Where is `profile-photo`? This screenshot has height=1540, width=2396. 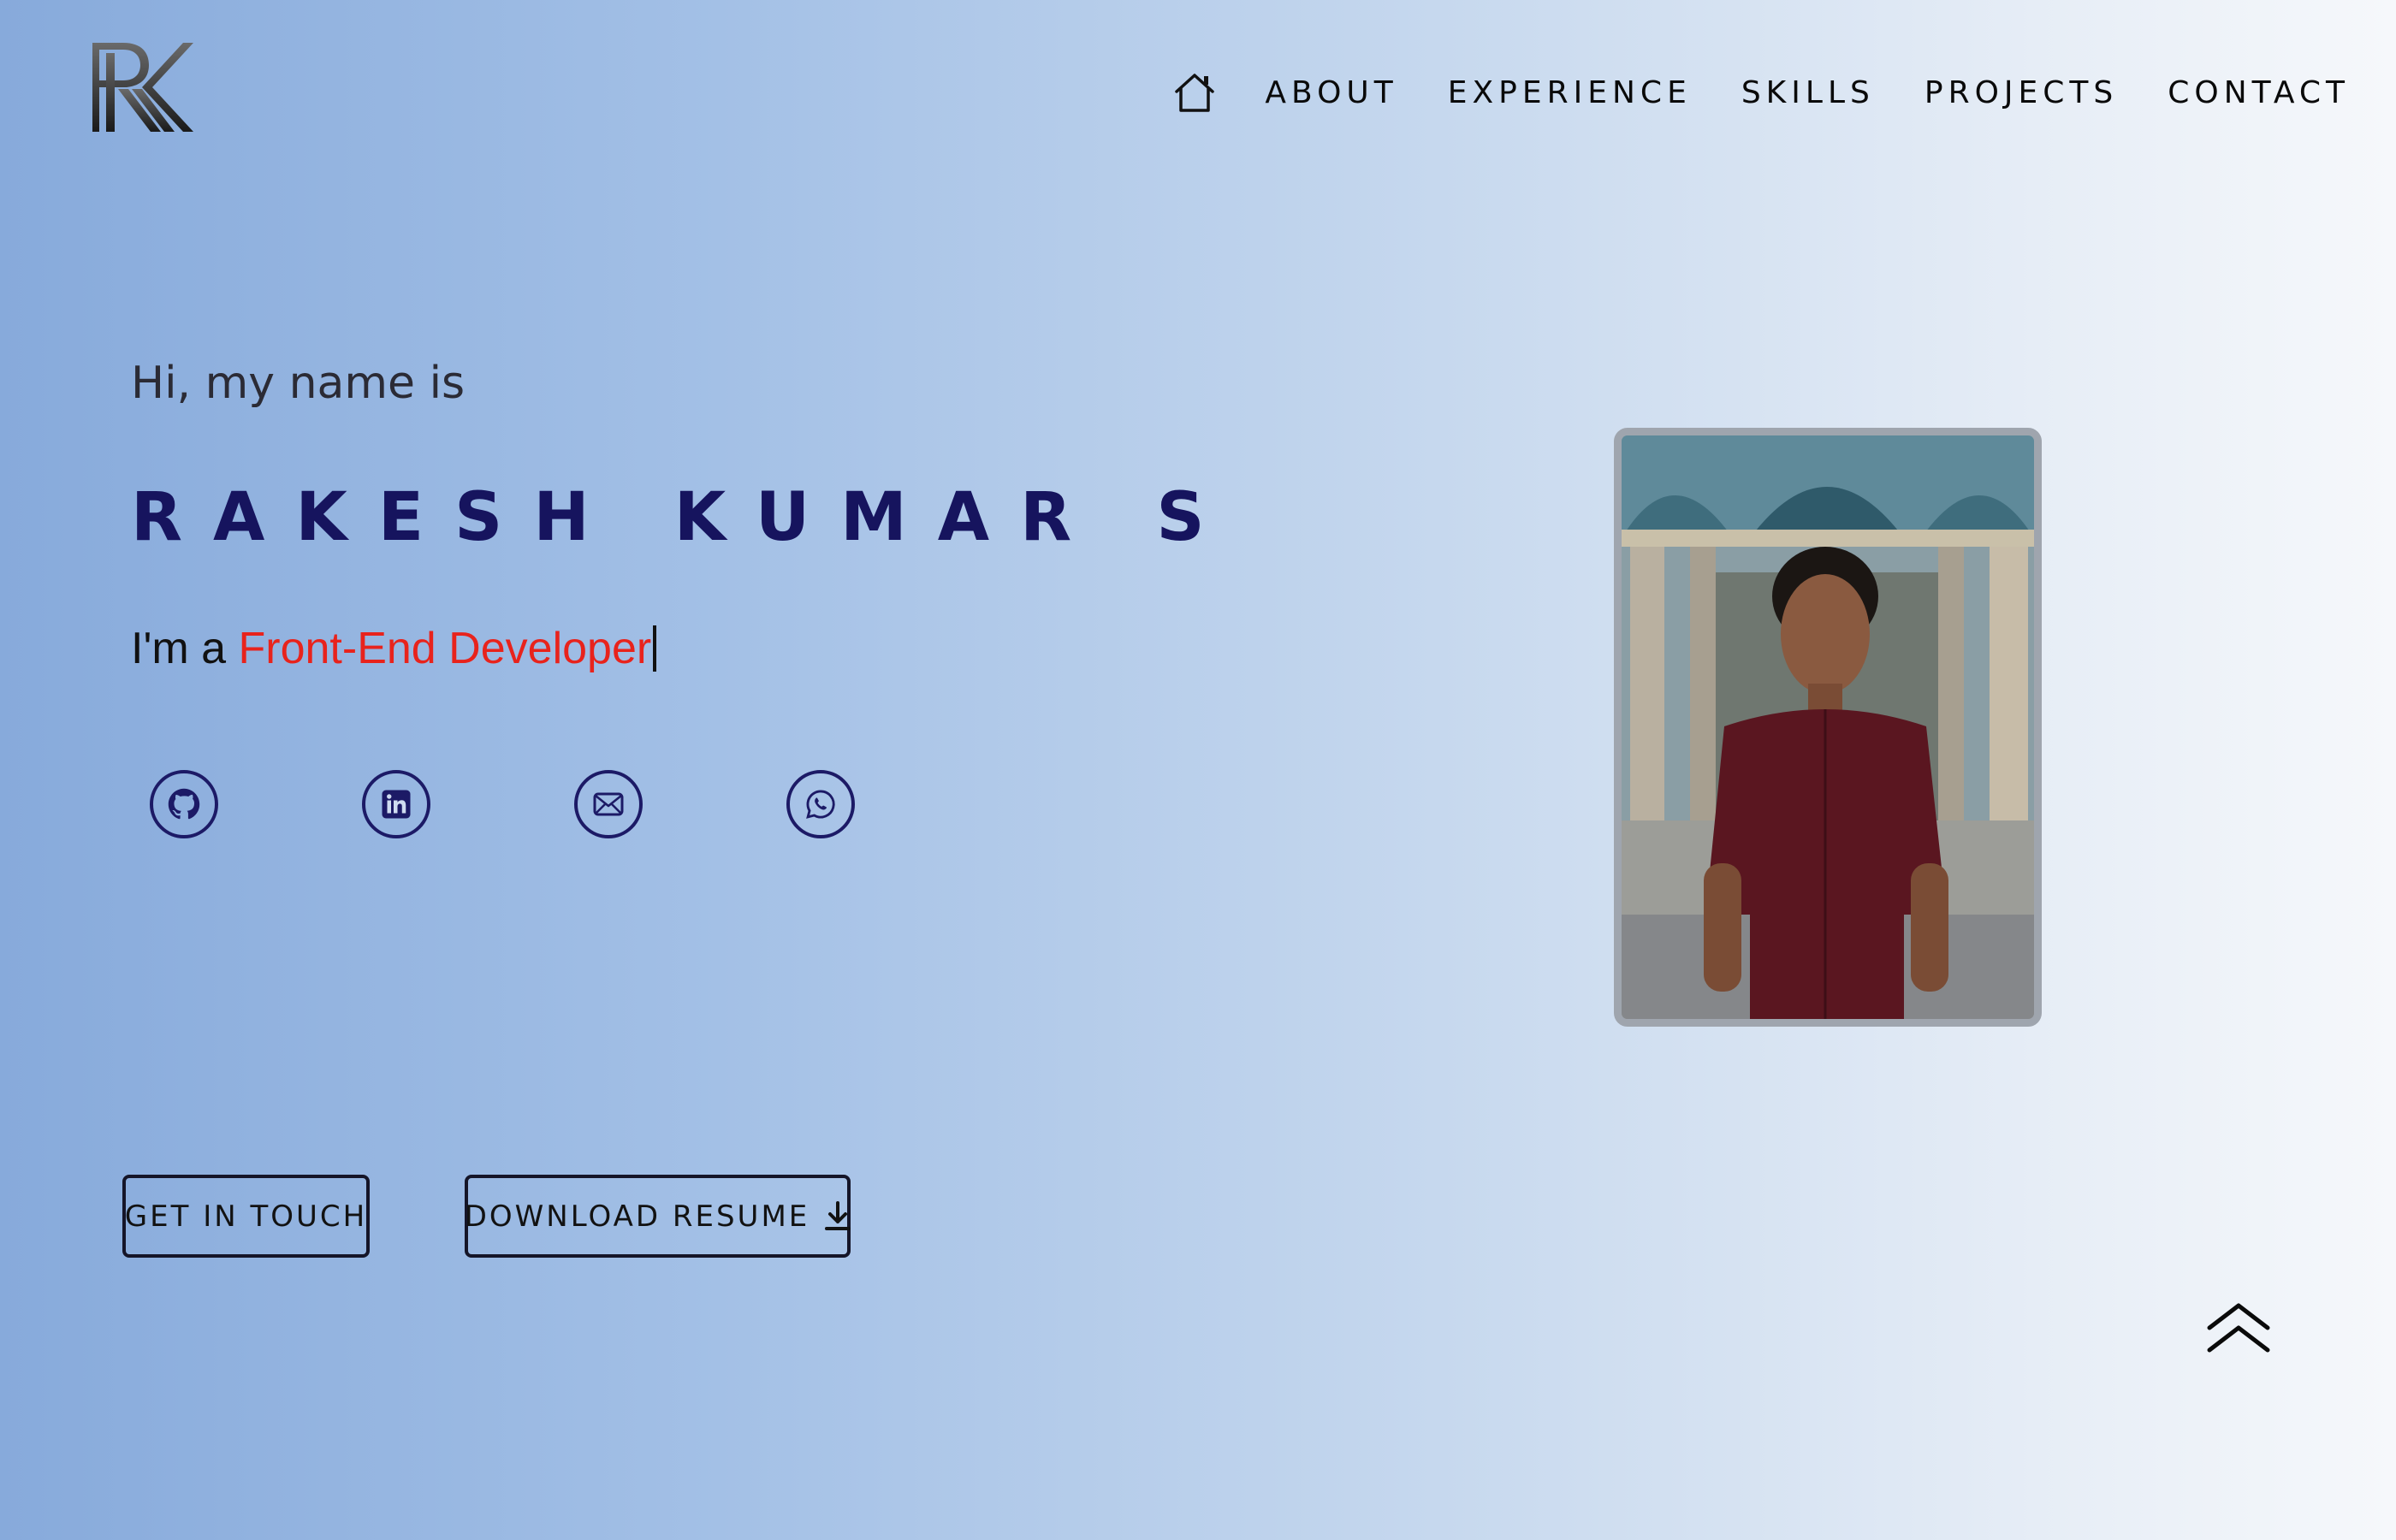 profile-photo is located at coordinates (1828, 727).